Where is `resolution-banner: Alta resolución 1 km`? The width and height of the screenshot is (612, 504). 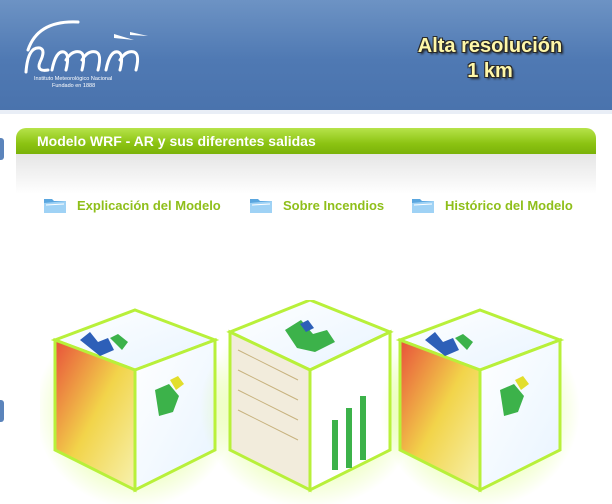 resolution-banner: Alta resolución 1 km is located at coordinates (490, 59).